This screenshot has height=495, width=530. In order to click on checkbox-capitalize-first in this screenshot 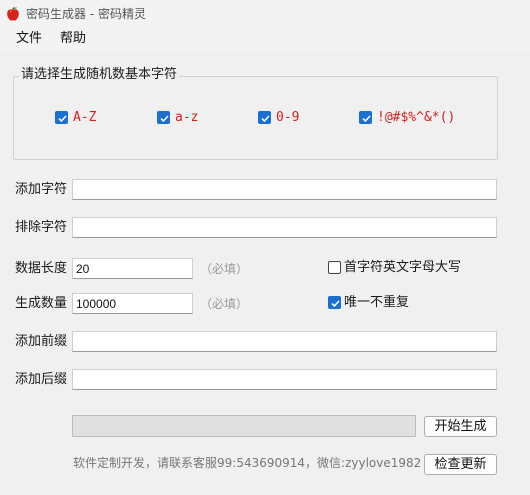, I will do `click(334, 267)`.